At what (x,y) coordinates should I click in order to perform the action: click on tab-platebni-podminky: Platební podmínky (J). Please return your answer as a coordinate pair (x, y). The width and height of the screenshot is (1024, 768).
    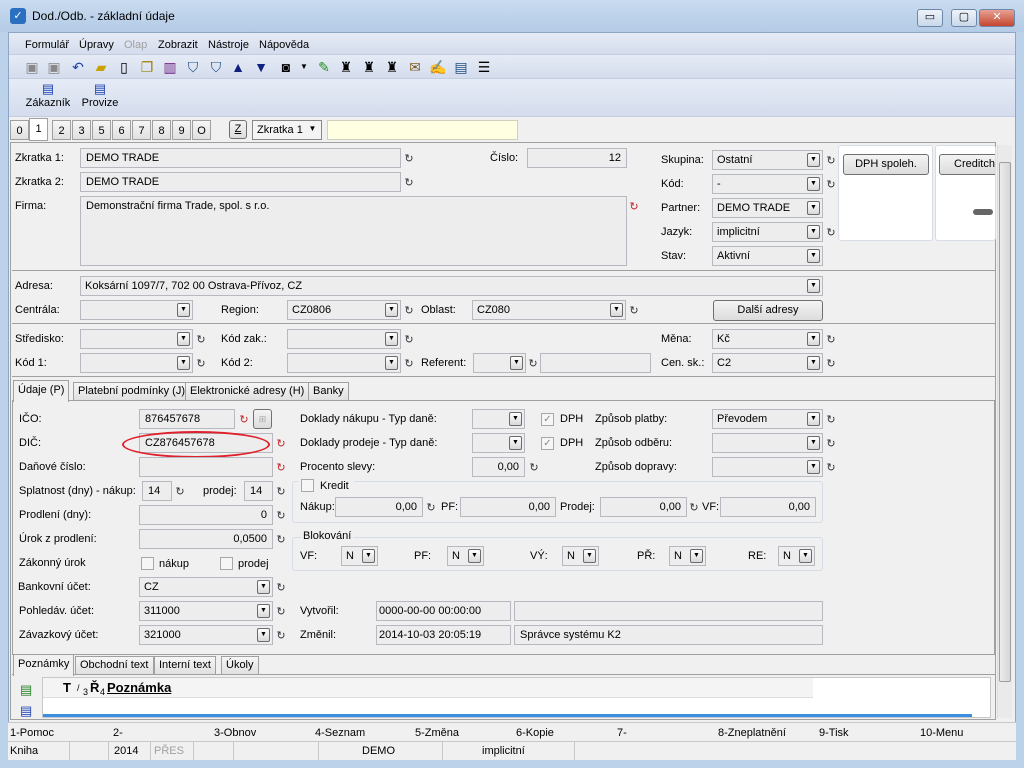
    Looking at the image, I should click on (131, 391).